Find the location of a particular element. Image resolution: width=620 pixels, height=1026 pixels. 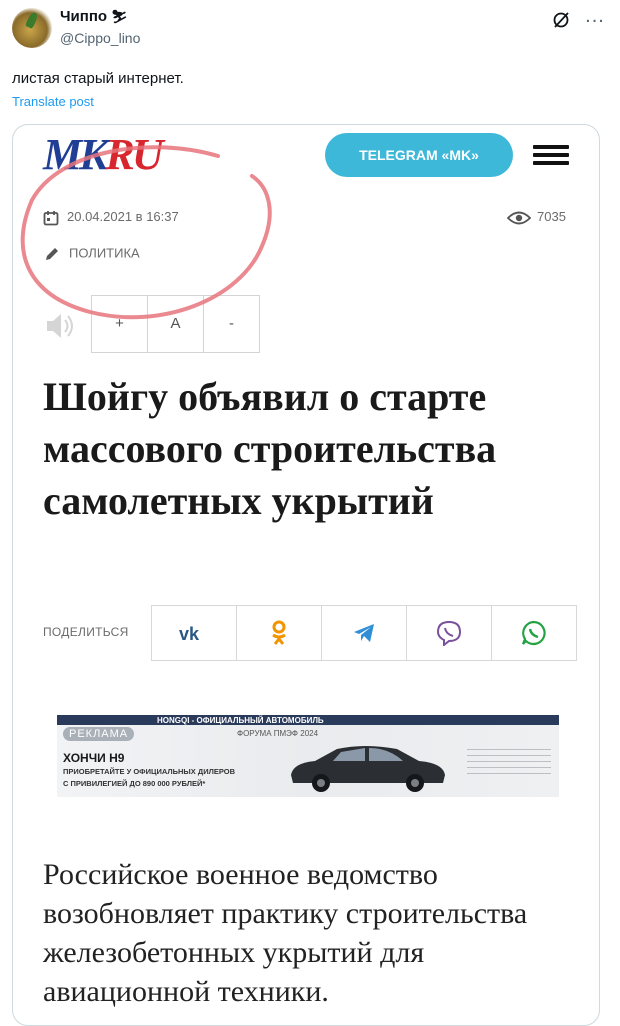

telegram-icon is located at coordinates (364, 633).